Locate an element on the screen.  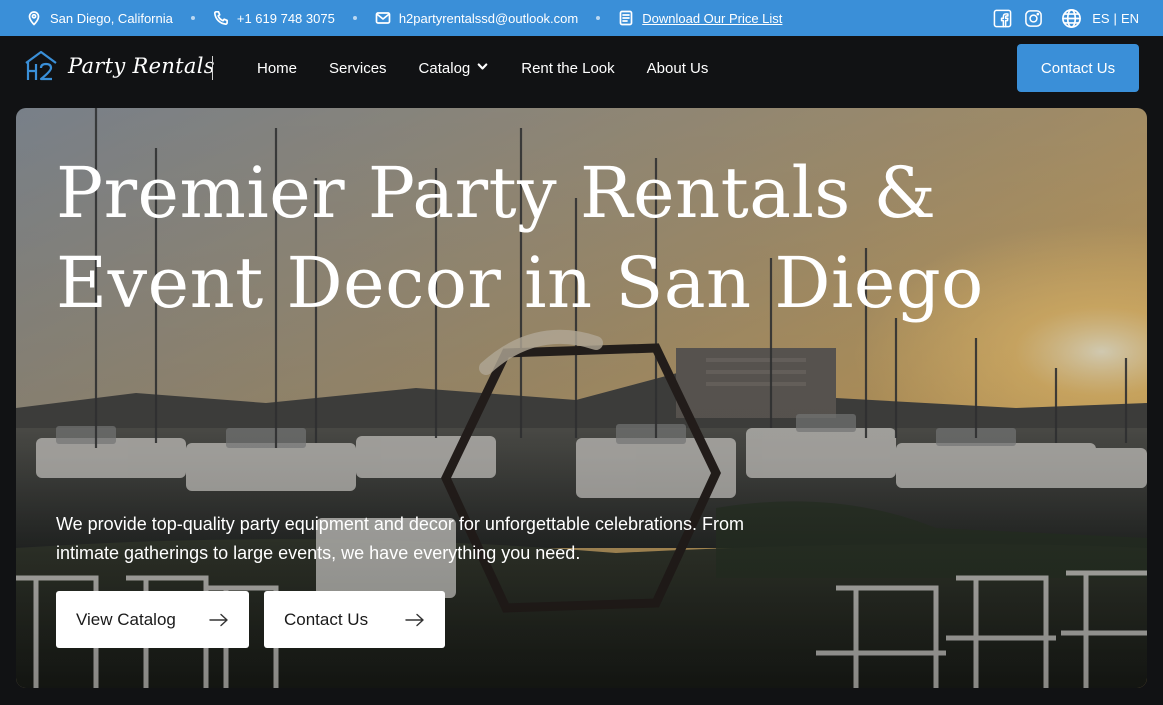
email-info: h2partyrentalssd@outlook.com is located at coordinates (476, 18).